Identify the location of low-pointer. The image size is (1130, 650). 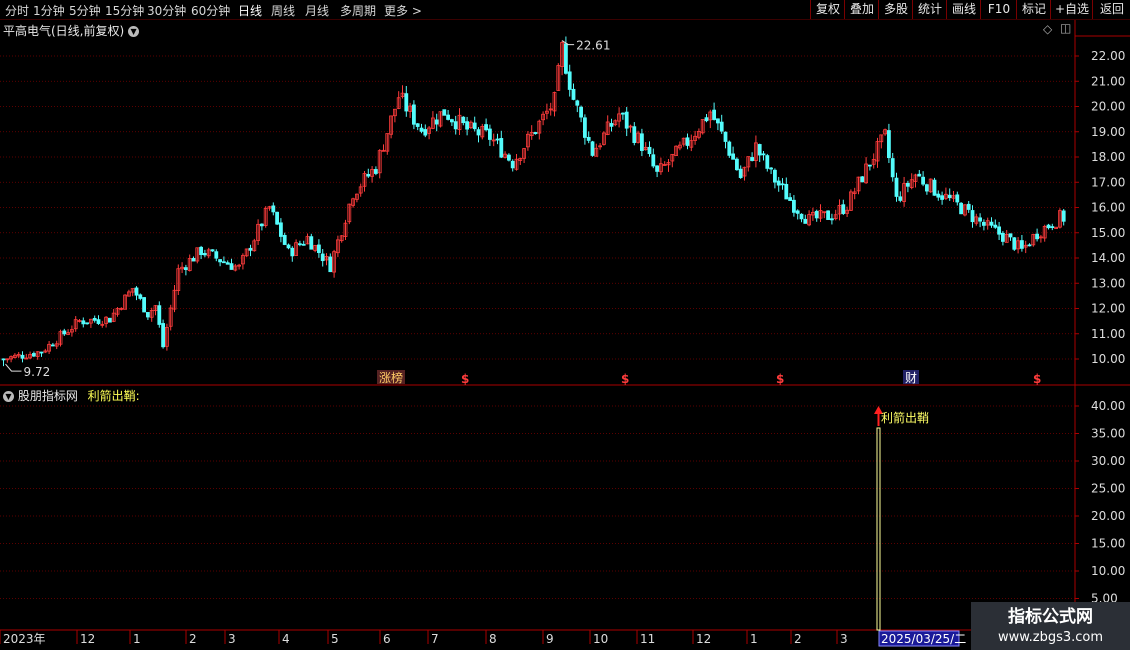
(13, 367).